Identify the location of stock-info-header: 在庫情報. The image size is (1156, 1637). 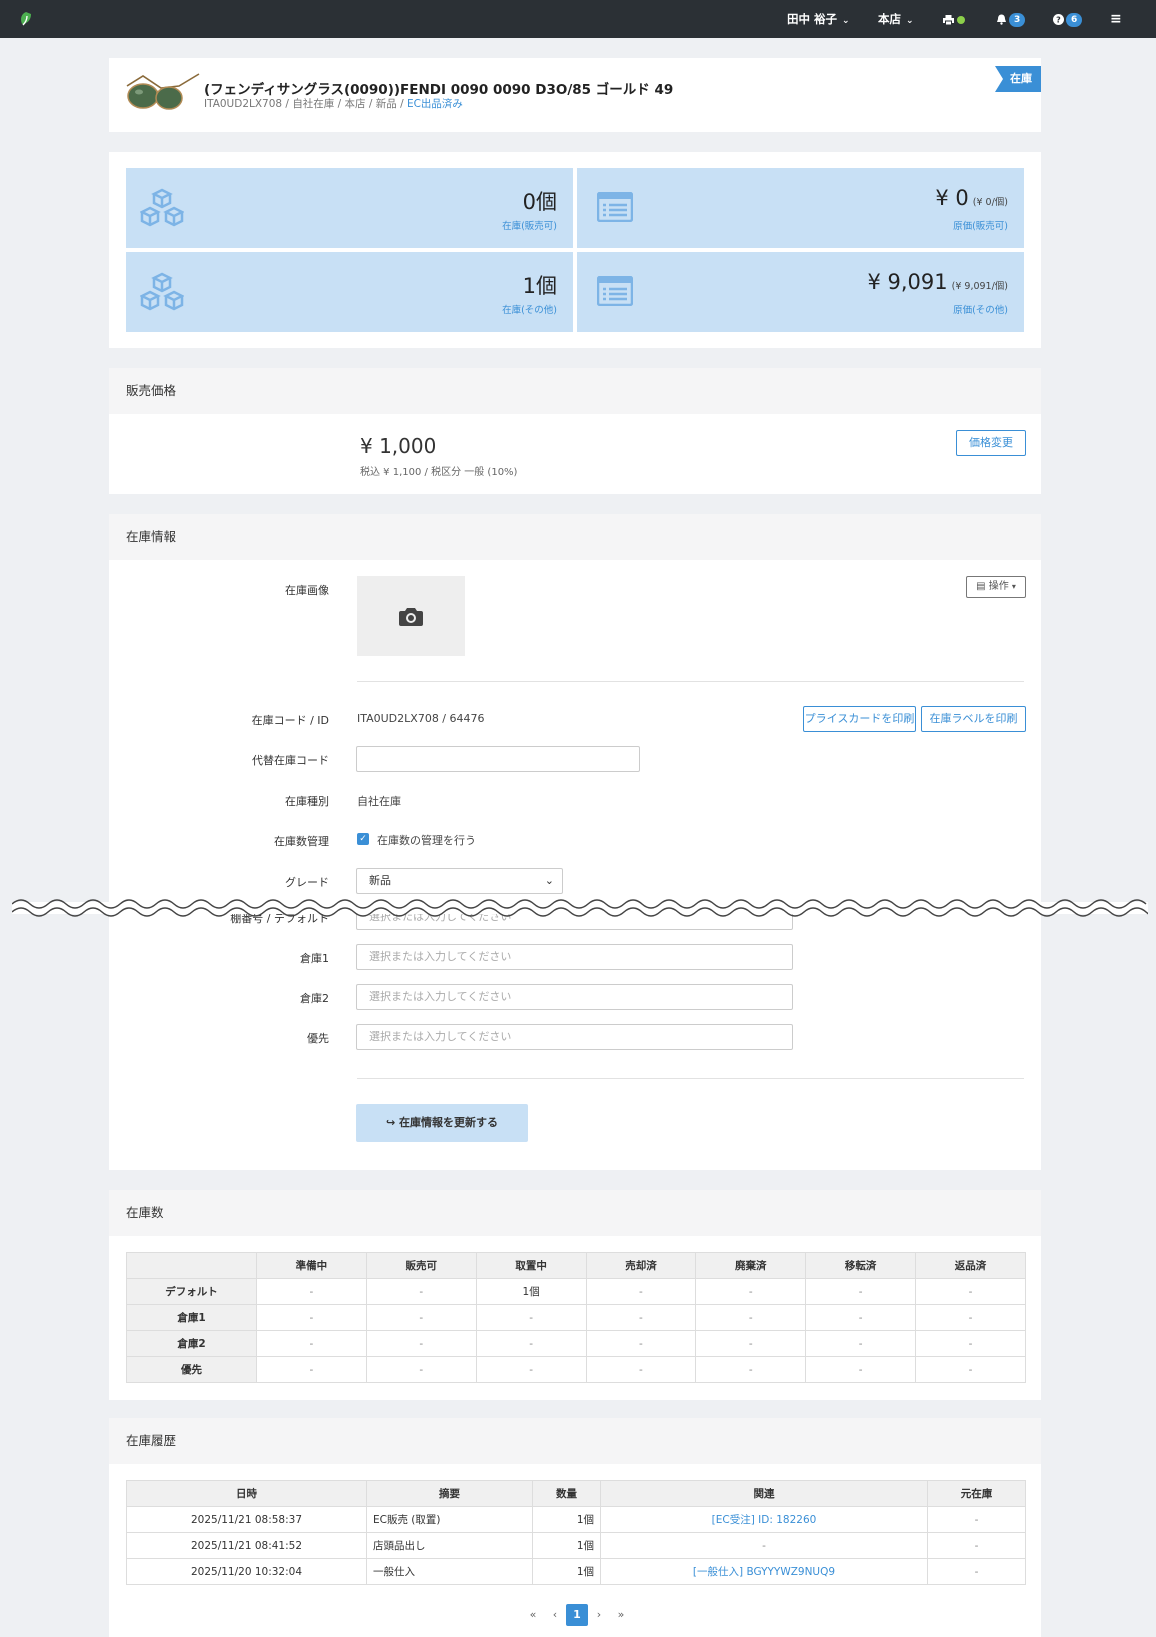
(575, 537).